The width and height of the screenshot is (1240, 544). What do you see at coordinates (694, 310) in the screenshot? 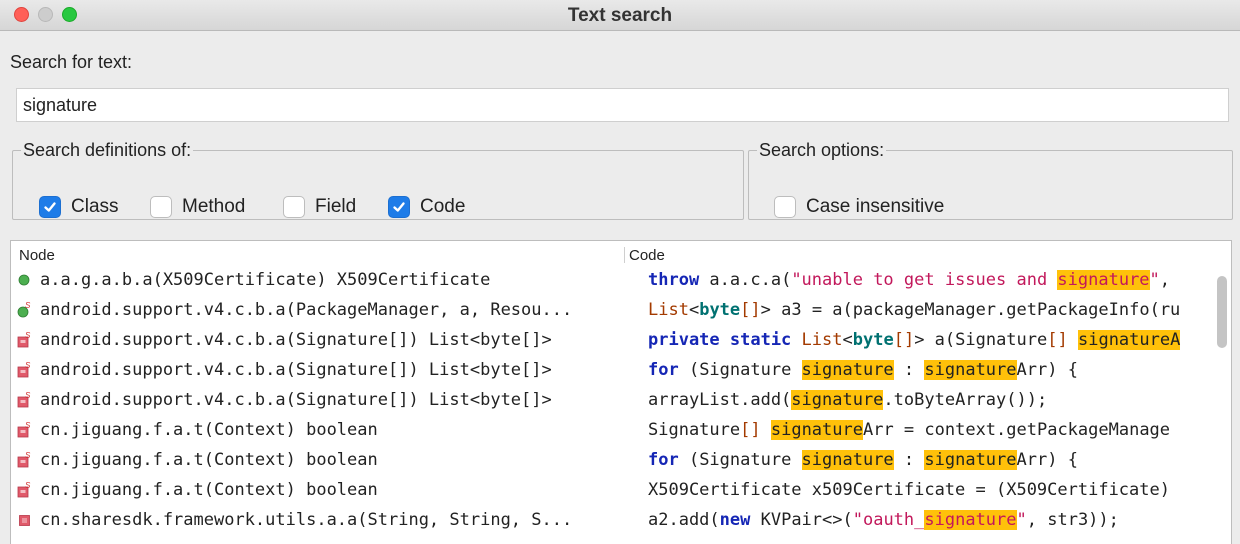
I see `code-token: <` at bounding box center [694, 310].